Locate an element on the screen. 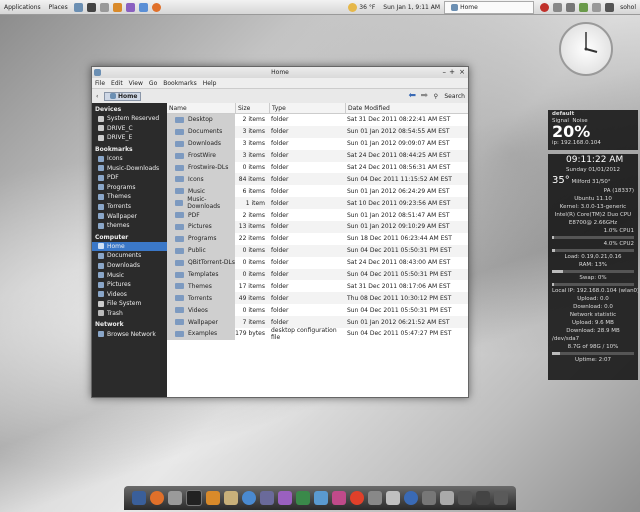 Image resolution: width=640 pixels, height=512 pixels. sidebar-item-torrents: Torrents is located at coordinates (129, 207).